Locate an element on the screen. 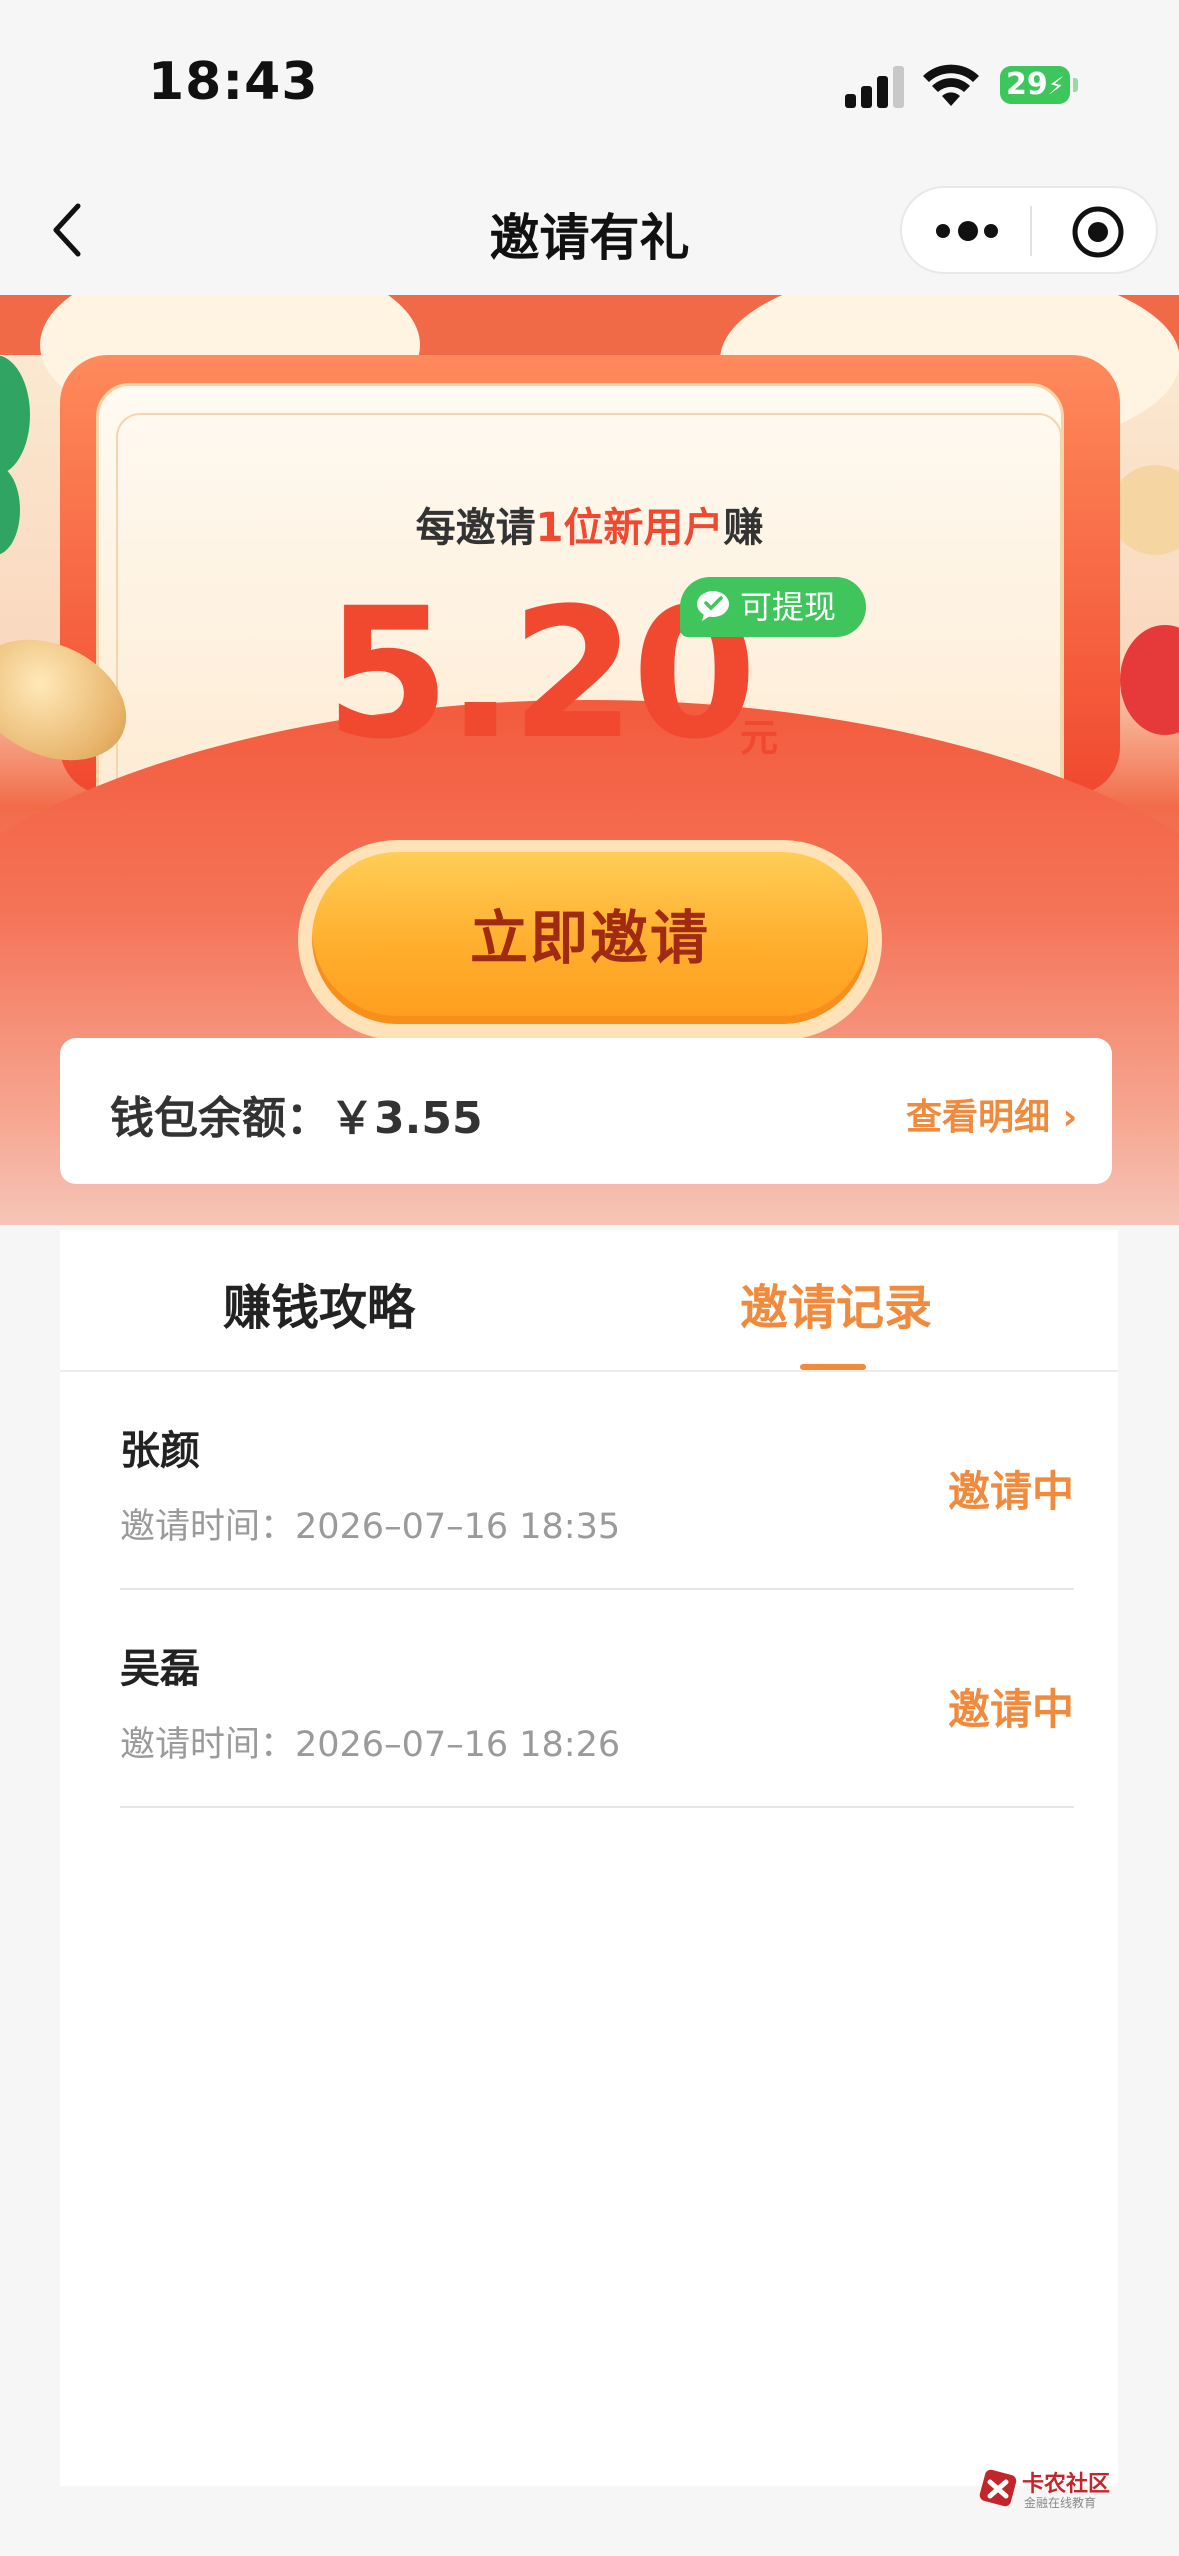  view-details-link: 查看明细 › is located at coordinates (991, 1114).